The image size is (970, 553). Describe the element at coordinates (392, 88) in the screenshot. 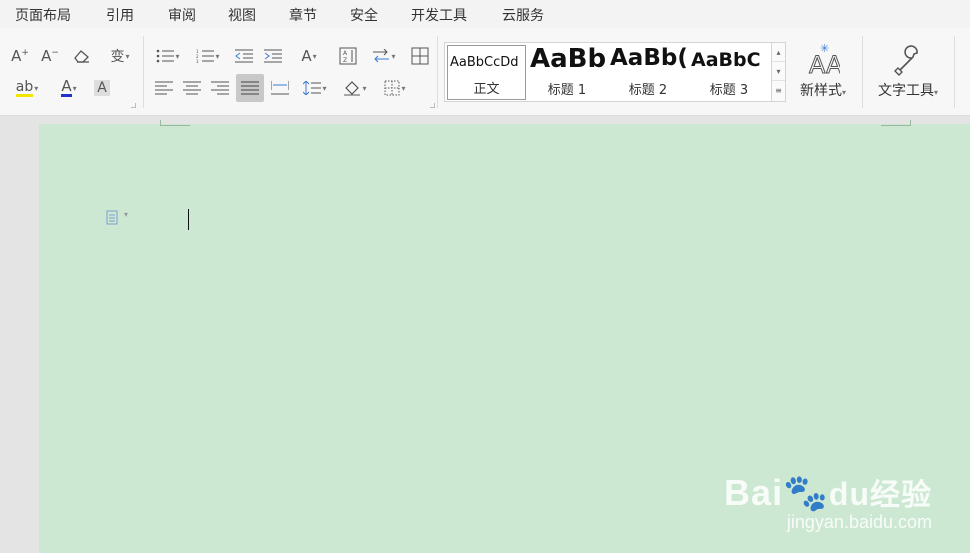

I see `borders-icon` at that location.